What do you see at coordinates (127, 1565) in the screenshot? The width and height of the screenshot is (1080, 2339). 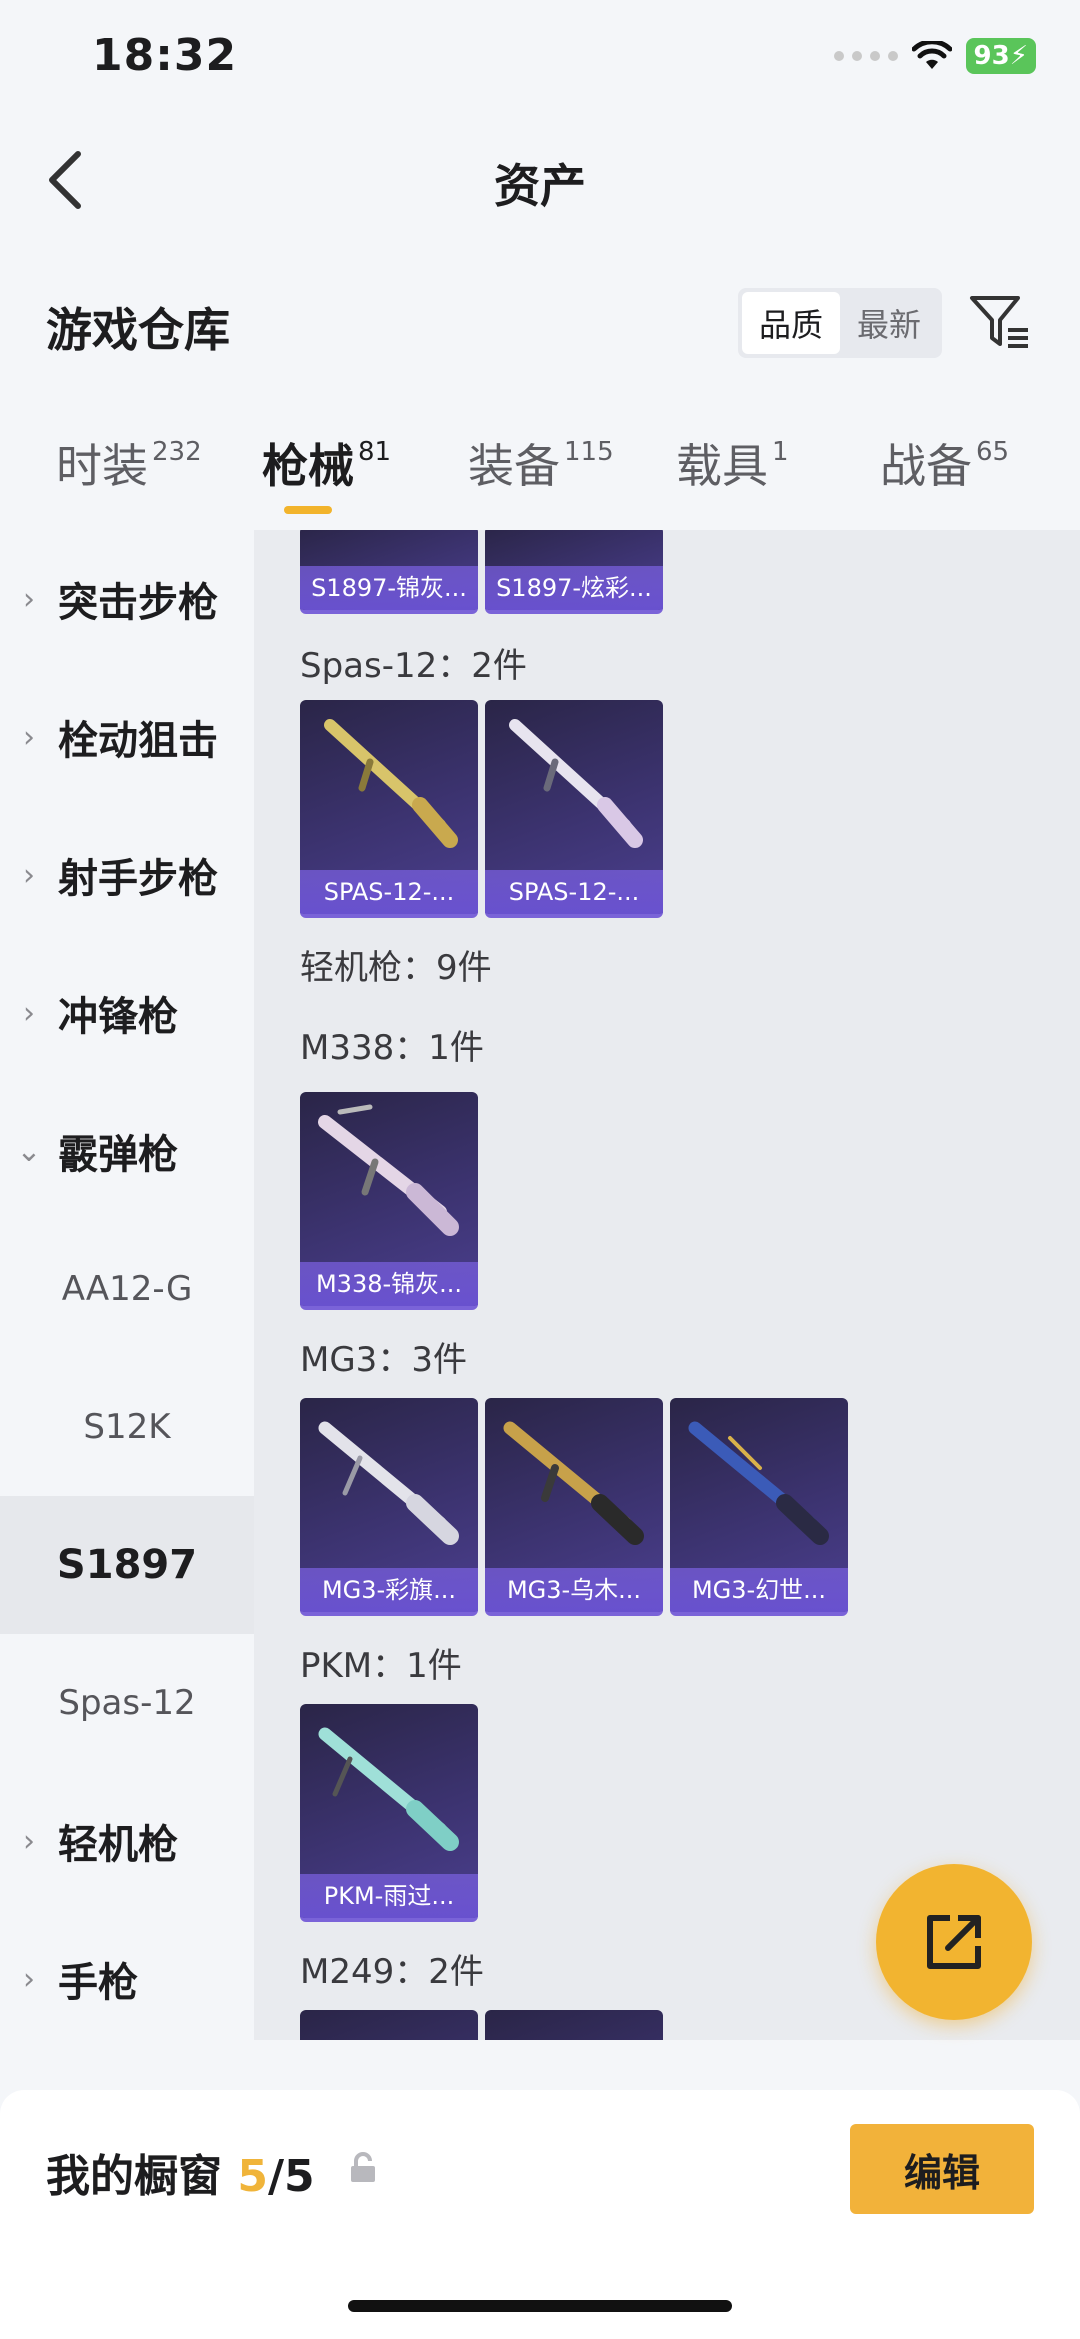 I see `sidebar-sub-s1897: S1897` at bounding box center [127, 1565].